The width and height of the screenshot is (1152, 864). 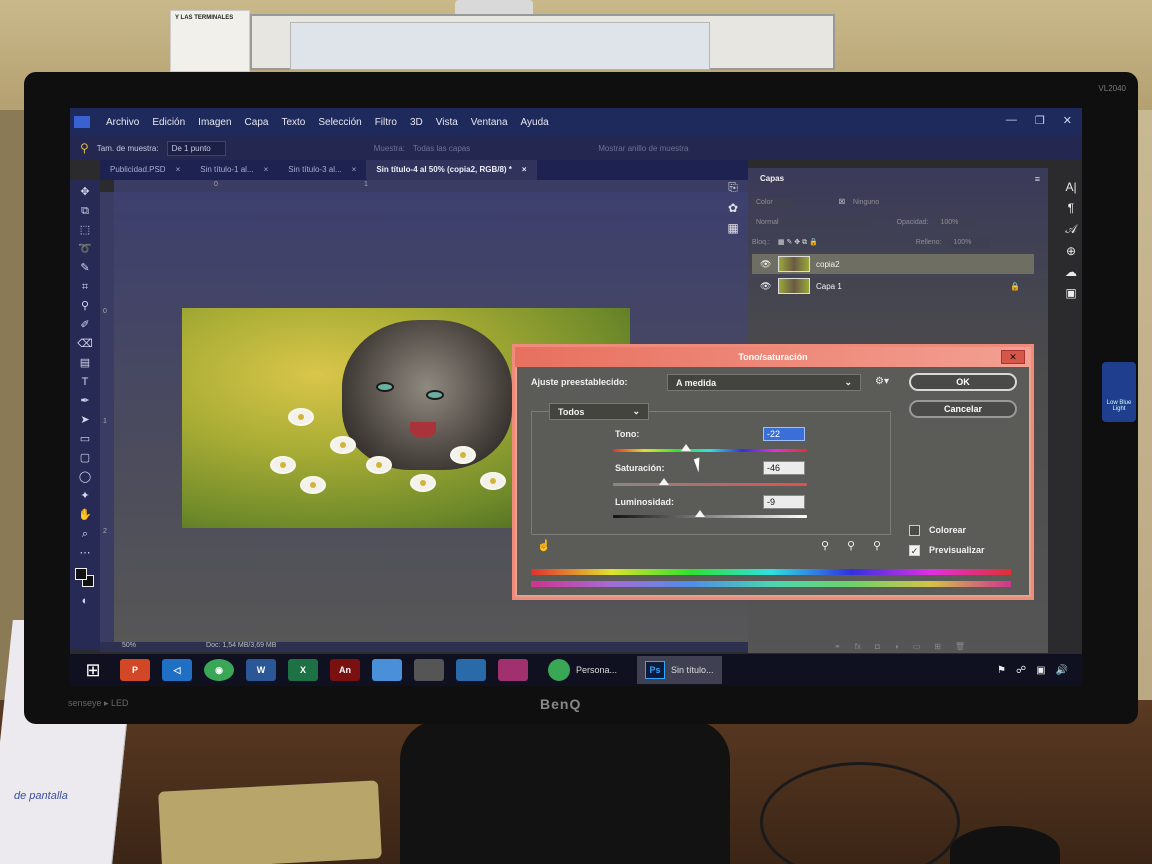 What do you see at coordinates (1067, 120) in the screenshot?
I see `close-window-icon: ✕` at bounding box center [1067, 120].